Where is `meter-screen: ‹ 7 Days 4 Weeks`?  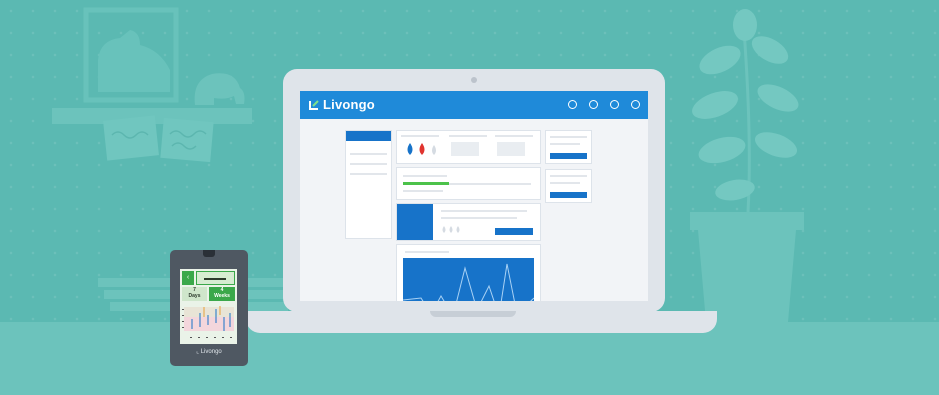 meter-screen: ‹ 7 Days 4 Weeks is located at coordinates (208, 306).